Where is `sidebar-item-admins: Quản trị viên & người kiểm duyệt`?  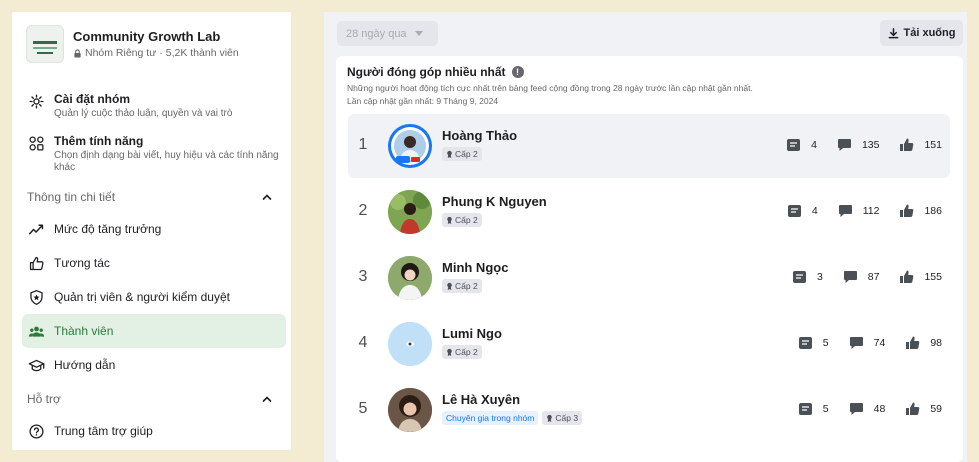
sidebar-item-admins: Quản trị viên & người kiểm duyệt is located at coordinates (151, 297).